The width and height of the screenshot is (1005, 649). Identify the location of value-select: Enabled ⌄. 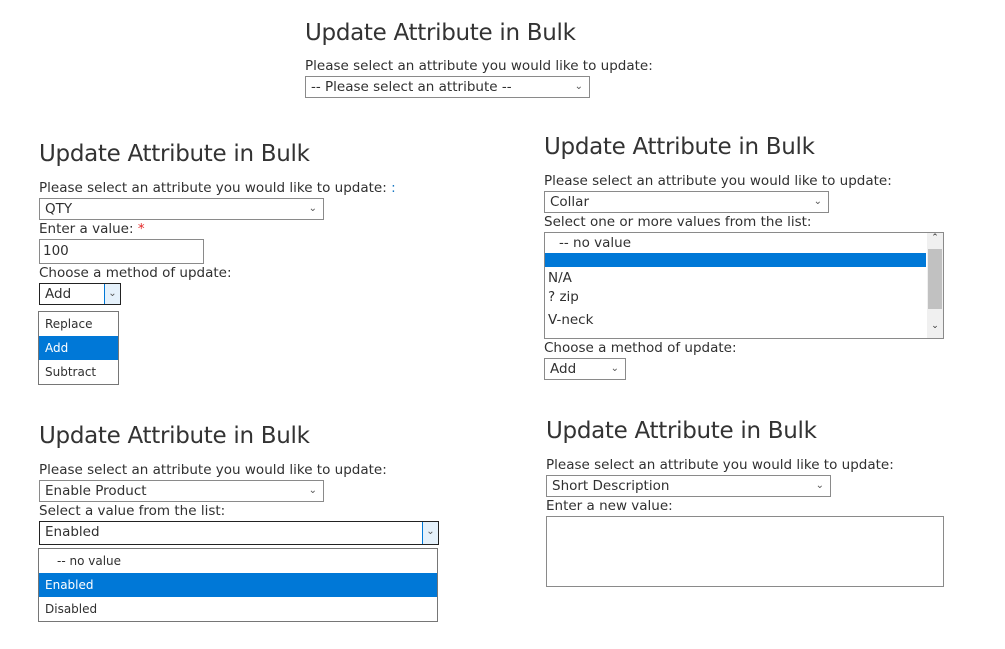
(239, 533).